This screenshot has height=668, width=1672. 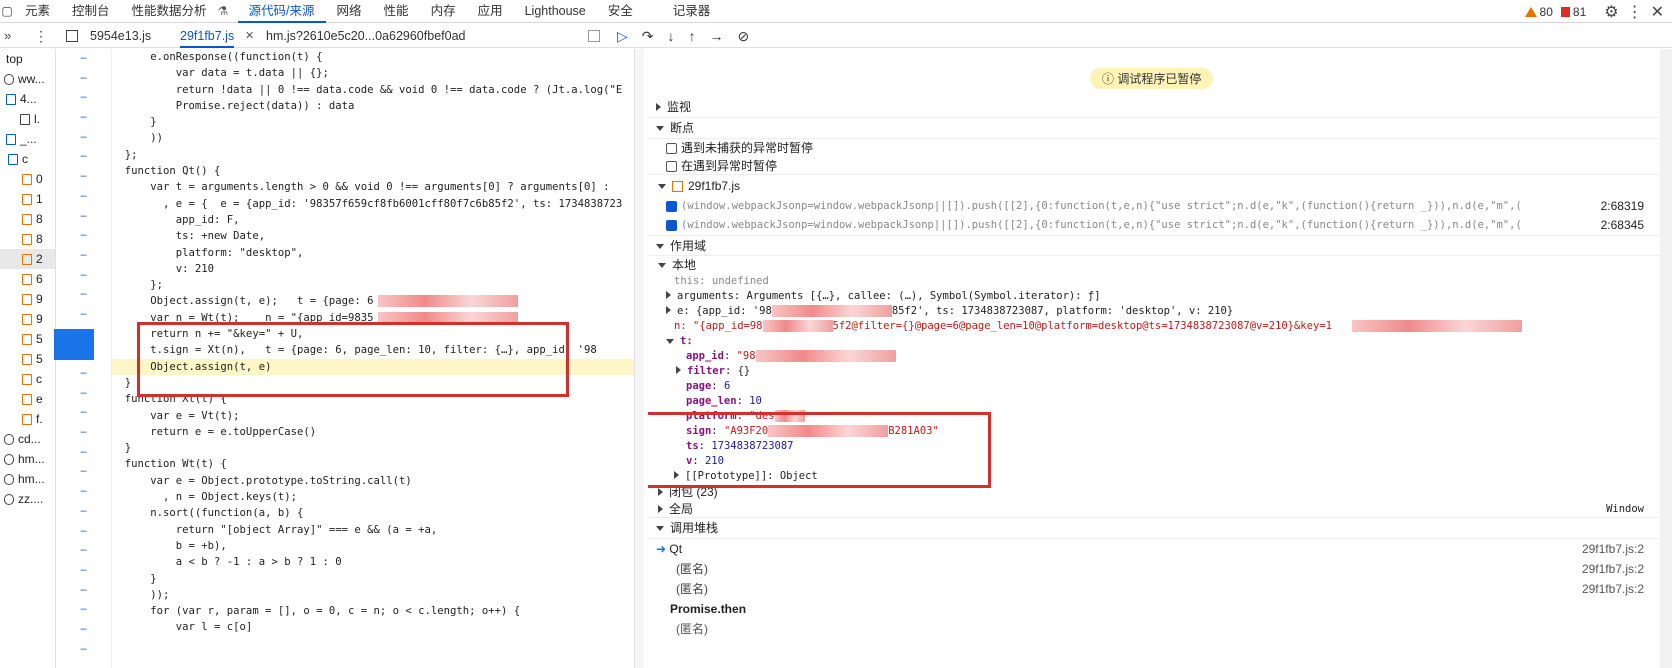 I want to click on tree-item: f., so click(x=27, y=419).